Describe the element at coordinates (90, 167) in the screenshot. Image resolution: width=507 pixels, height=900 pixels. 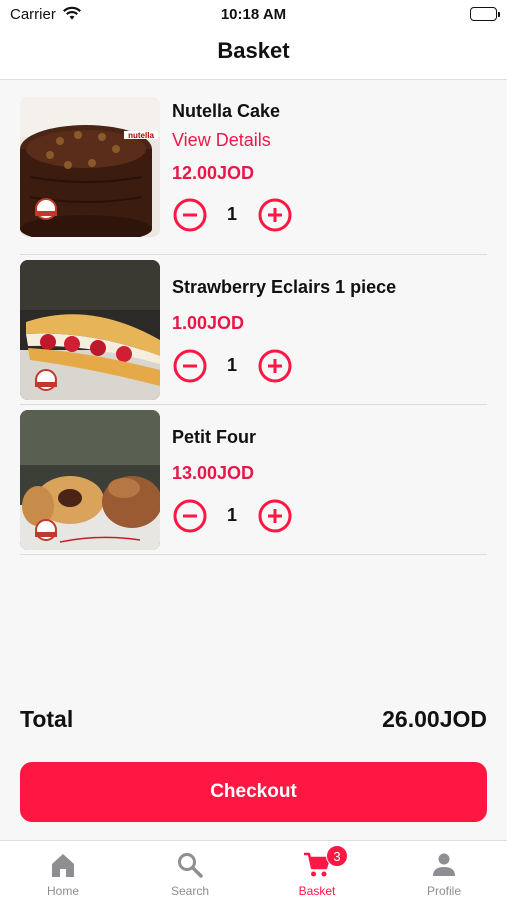
I see `product-image: nutella` at that location.